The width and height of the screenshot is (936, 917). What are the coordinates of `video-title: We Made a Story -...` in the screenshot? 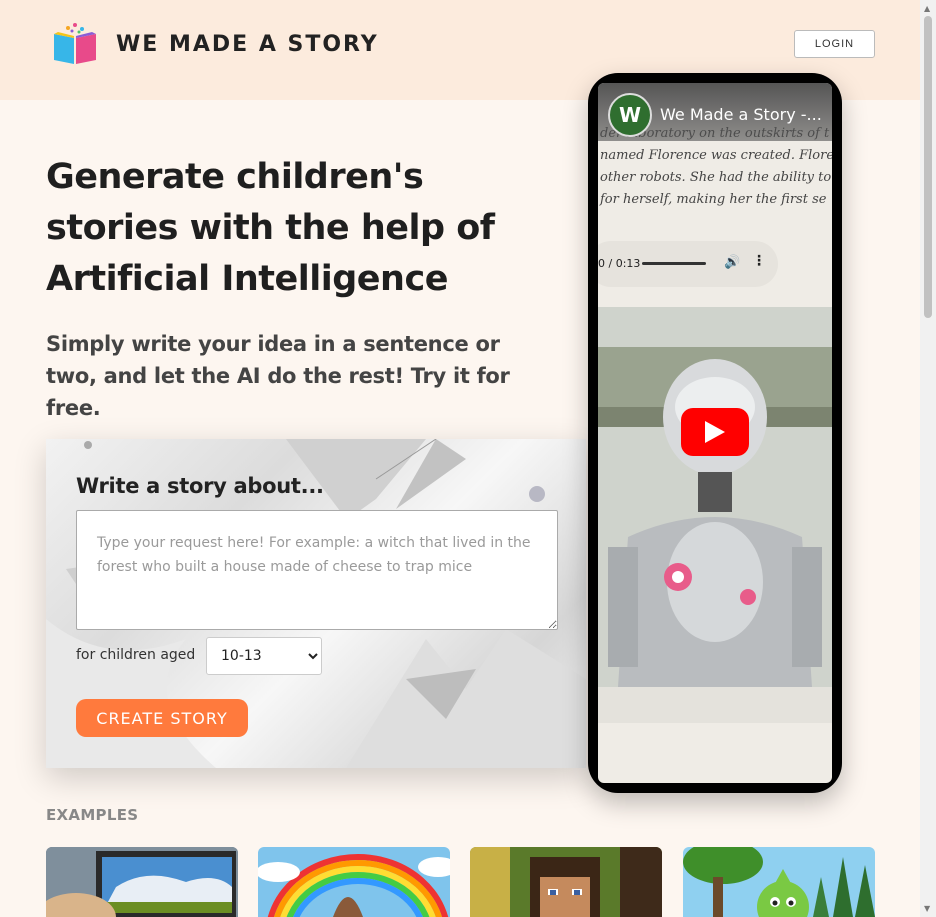 It's located at (745, 114).